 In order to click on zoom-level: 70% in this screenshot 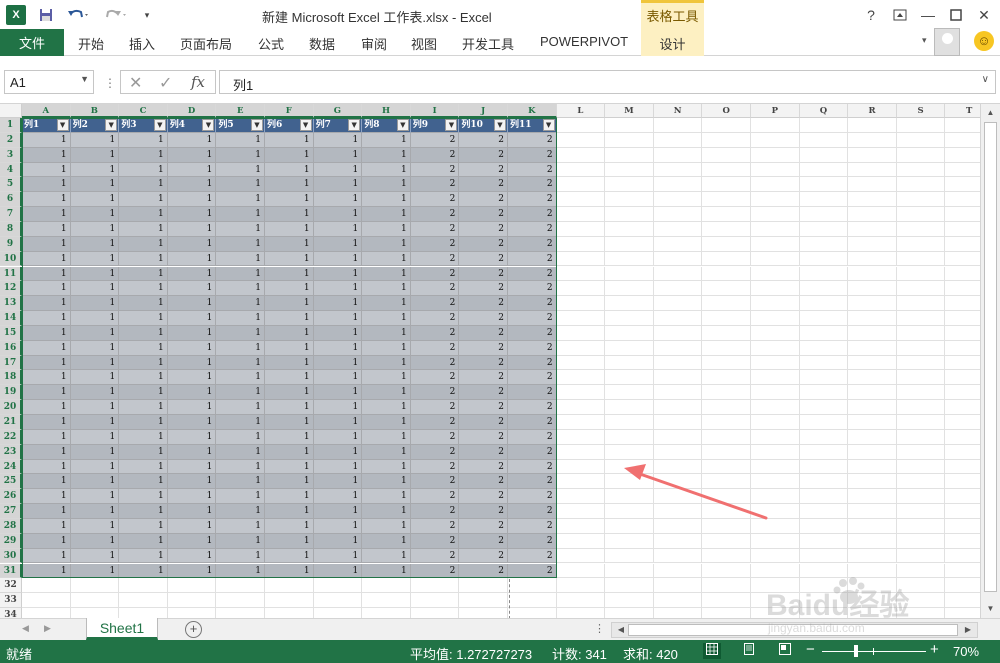, I will do `click(966, 651)`.